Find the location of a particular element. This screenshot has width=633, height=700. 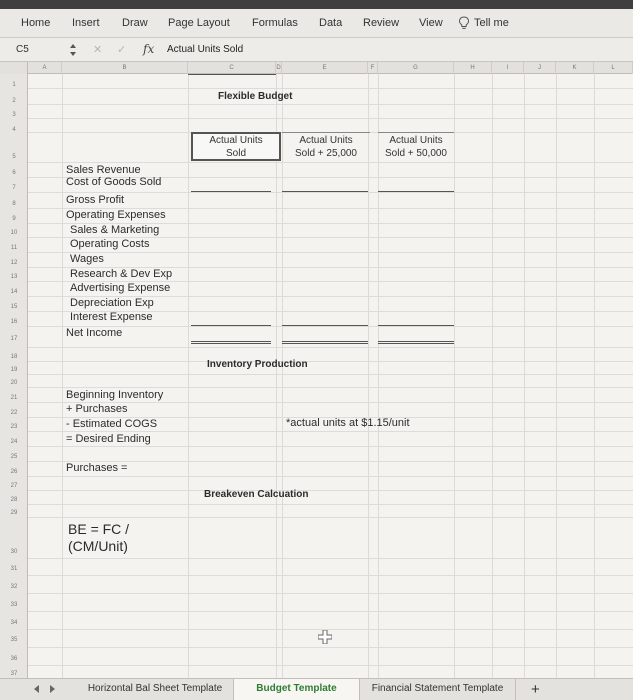

row-header-31: 31 is located at coordinates (14, 569).